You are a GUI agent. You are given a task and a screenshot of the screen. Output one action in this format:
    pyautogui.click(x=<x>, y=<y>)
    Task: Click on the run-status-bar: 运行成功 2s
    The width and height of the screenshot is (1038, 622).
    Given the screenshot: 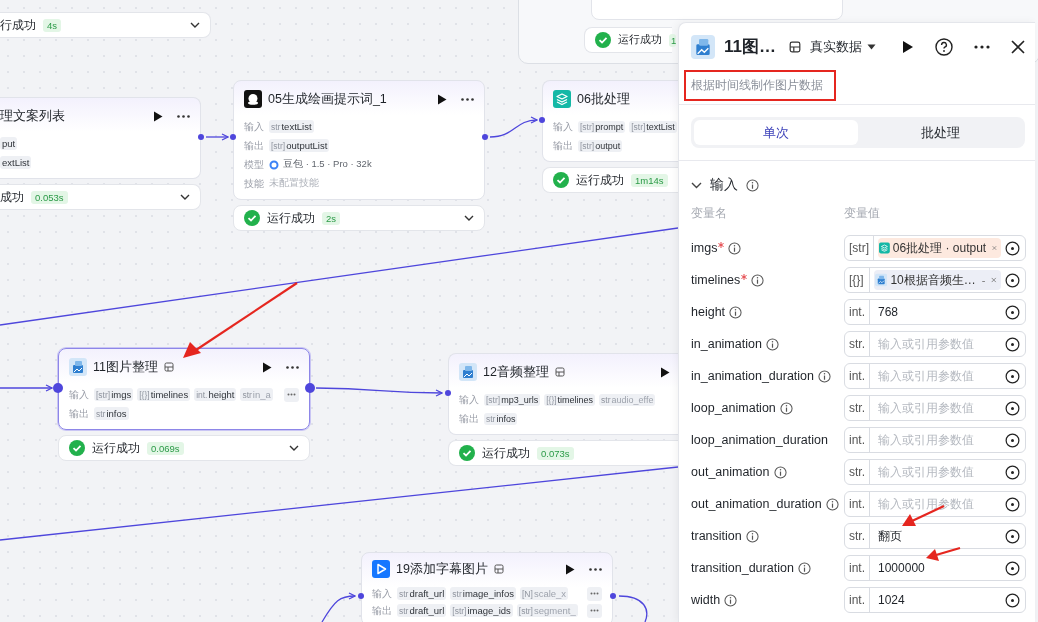 What is the action you would take?
    pyautogui.click(x=359, y=218)
    